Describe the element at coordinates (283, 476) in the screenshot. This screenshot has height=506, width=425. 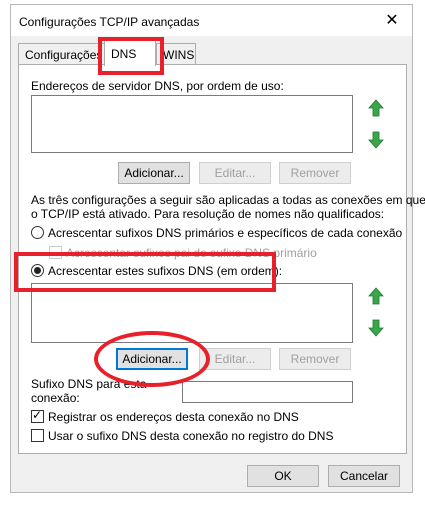
I see `ok-button: OK` at that location.